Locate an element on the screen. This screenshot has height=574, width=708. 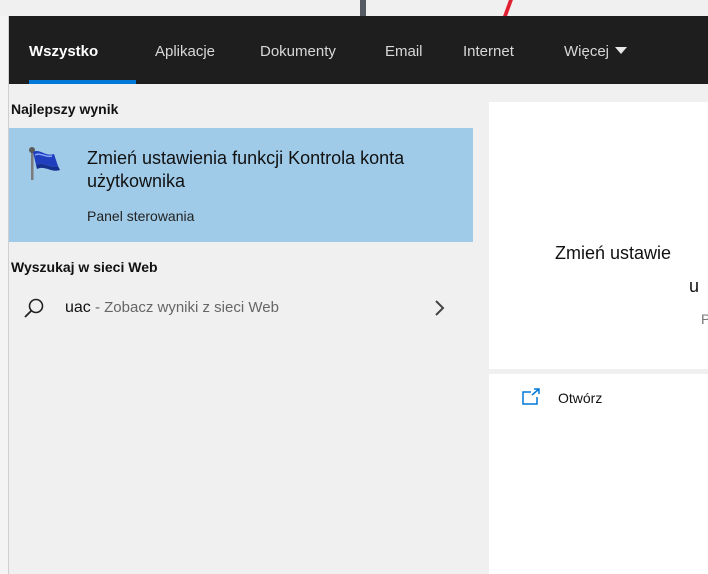
open-action: Otwórz is located at coordinates (598, 403).